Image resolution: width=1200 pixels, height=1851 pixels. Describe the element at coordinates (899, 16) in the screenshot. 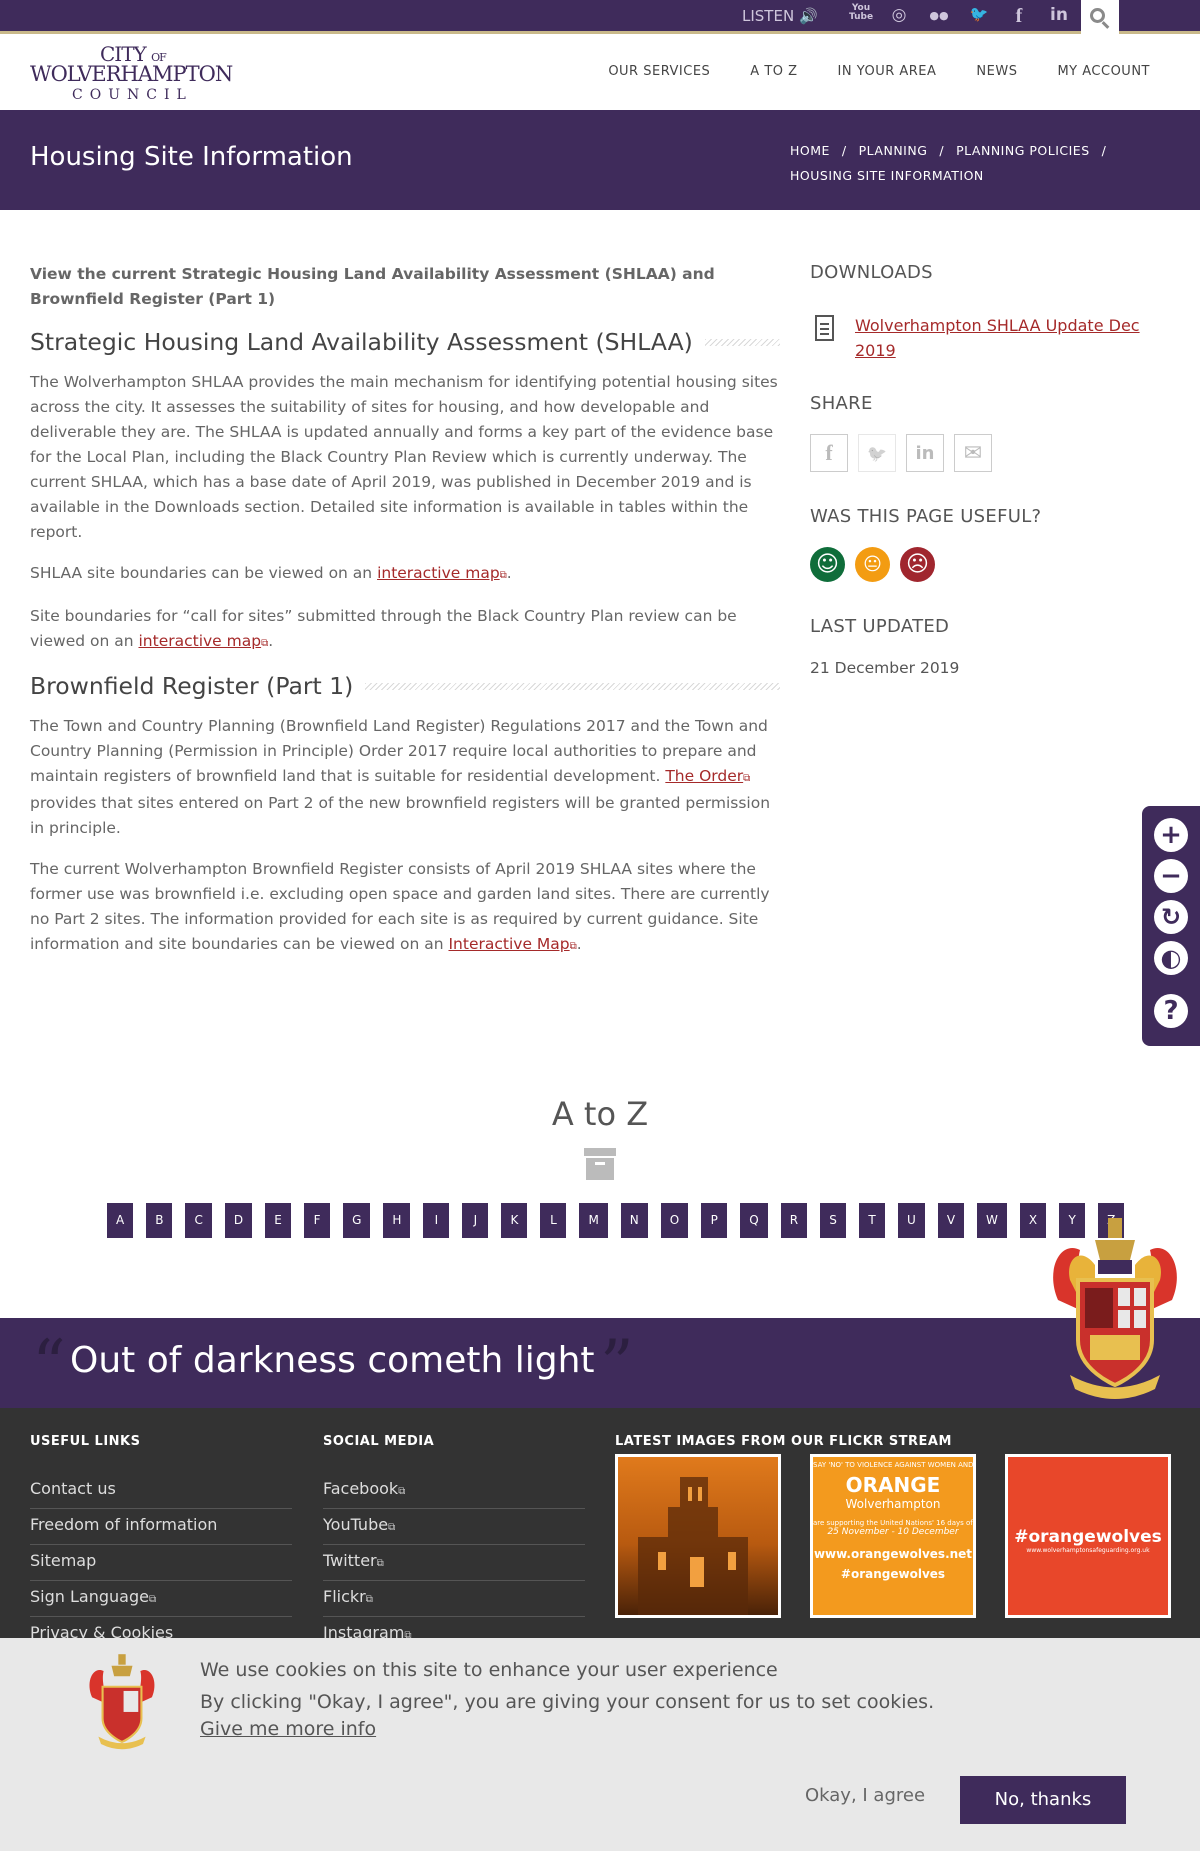

I see `instagram-icon: ◎` at that location.